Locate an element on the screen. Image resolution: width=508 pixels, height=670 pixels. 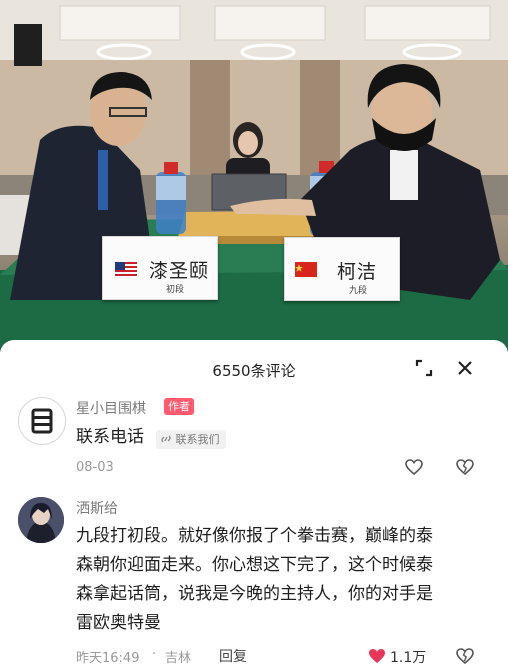
reply-button: 回复 is located at coordinates (233, 656).